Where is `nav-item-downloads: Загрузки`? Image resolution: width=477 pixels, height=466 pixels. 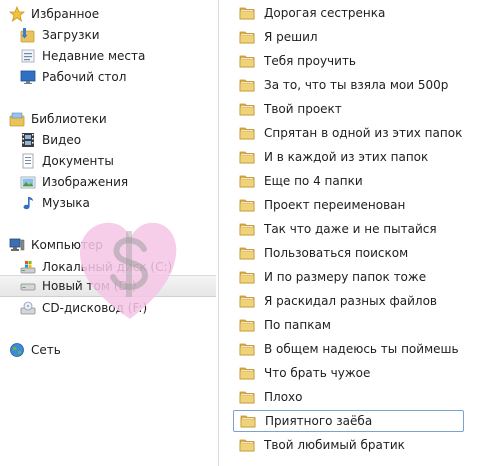 nav-item-downloads: Загрузки is located at coordinates (60, 35).